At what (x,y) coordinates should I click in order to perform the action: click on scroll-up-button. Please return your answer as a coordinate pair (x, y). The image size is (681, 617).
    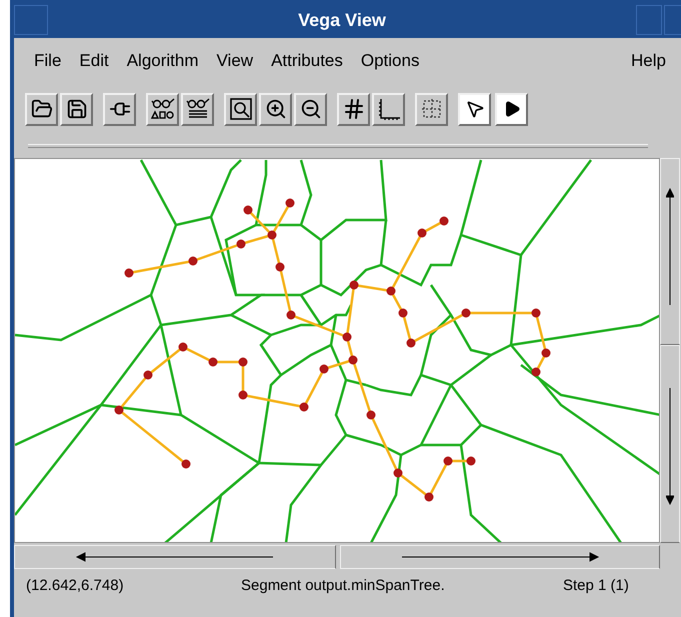
    Looking at the image, I should click on (670, 251).